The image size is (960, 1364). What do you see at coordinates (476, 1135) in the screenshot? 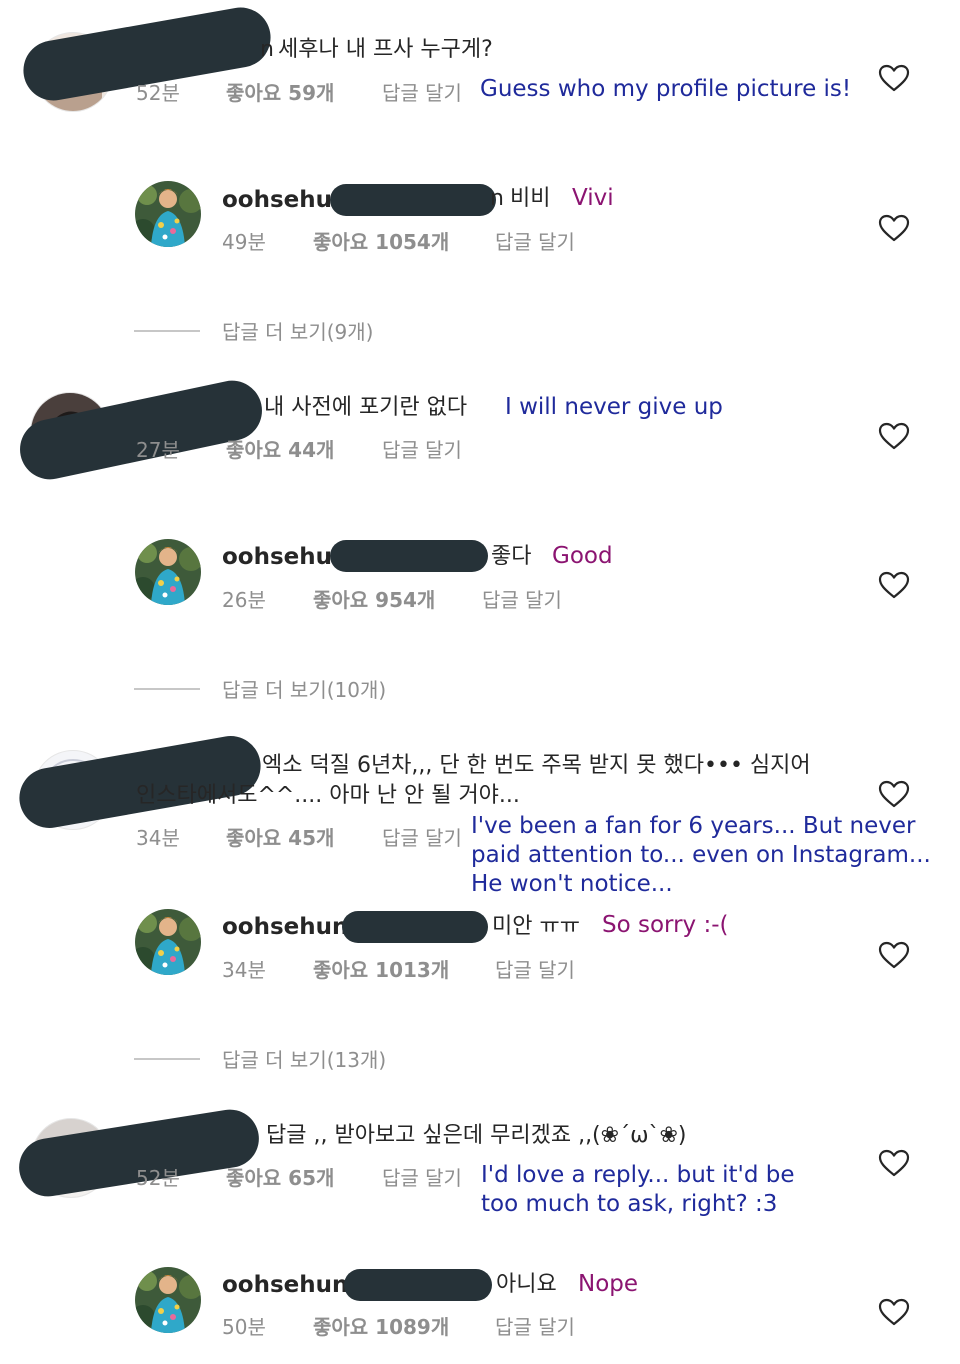
I see `fan-comment-text: 답글 ,, 받아보고 싶은데 무리겠죠 ,,(❀´ω`❀)` at bounding box center [476, 1135].